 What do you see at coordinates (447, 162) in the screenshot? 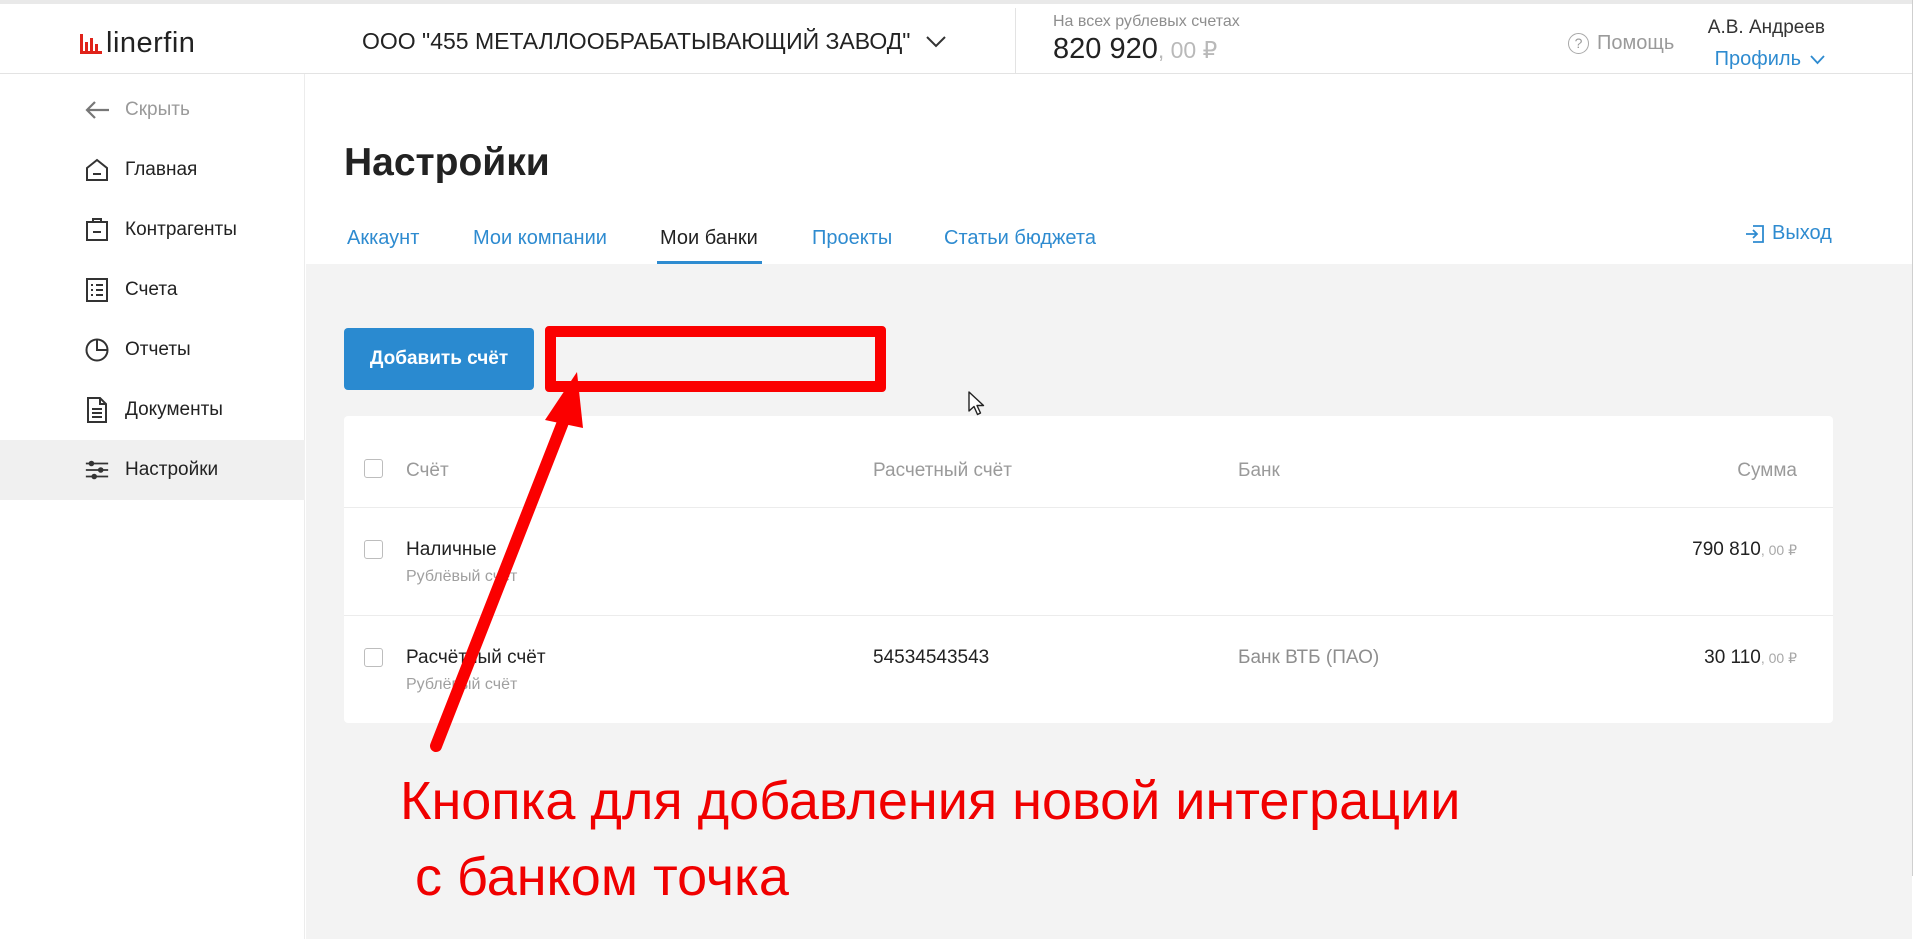
I see `page-title: Настройки` at bounding box center [447, 162].